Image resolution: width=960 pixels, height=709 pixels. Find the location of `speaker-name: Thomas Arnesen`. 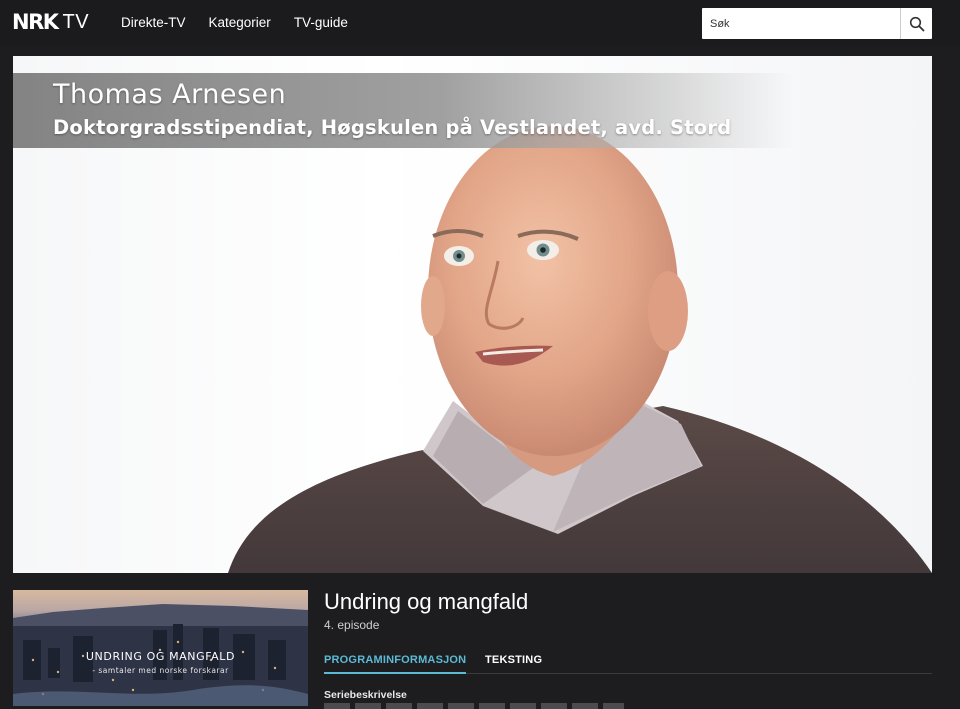

speaker-name: Thomas Arnesen is located at coordinates (170, 94).